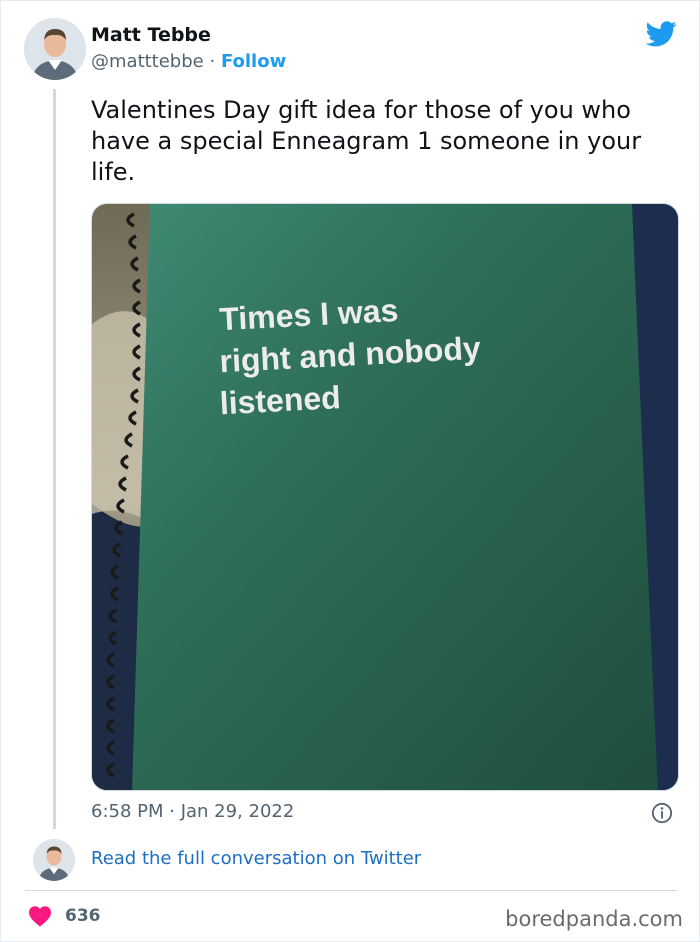  Describe the element at coordinates (54, 459) in the screenshot. I see `thread-line` at that location.